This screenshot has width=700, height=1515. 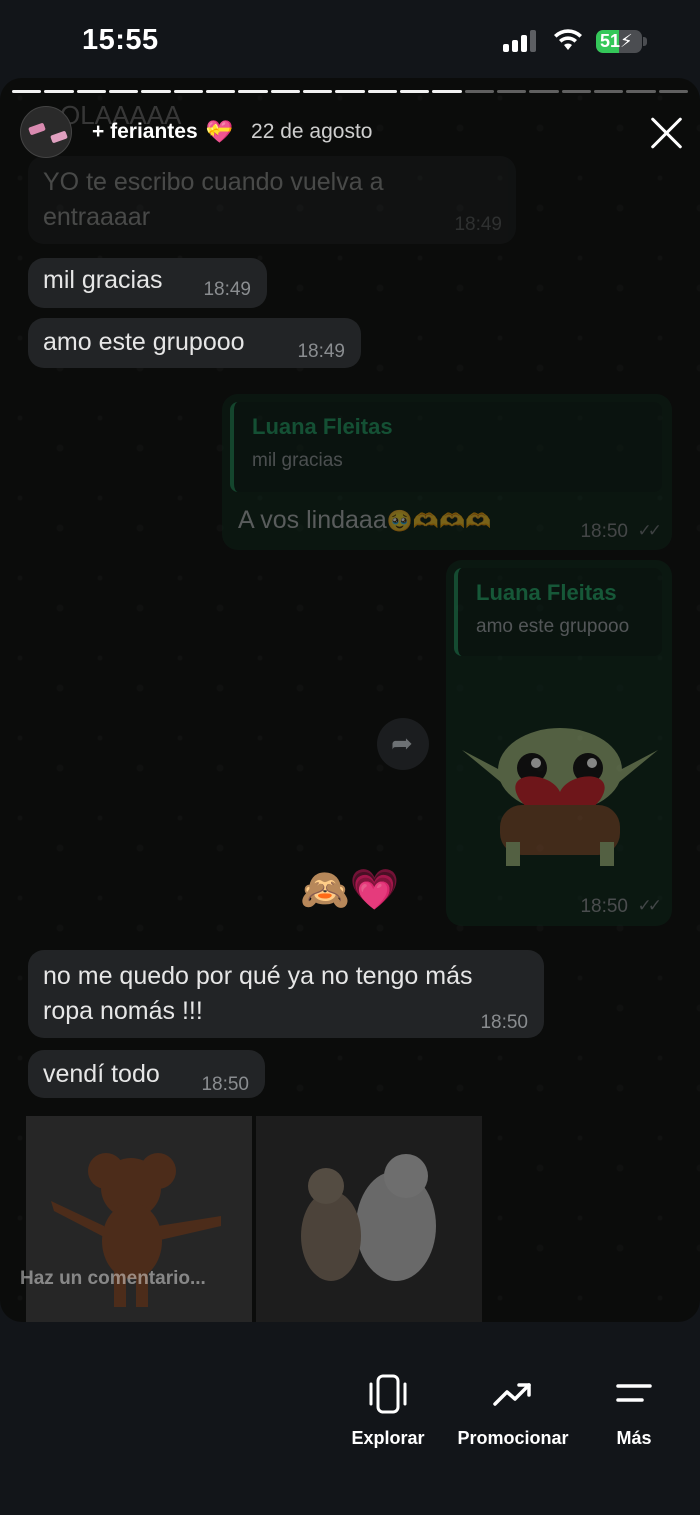 I want to click on battery-percent: 51⚡, so click(x=616, y=41).